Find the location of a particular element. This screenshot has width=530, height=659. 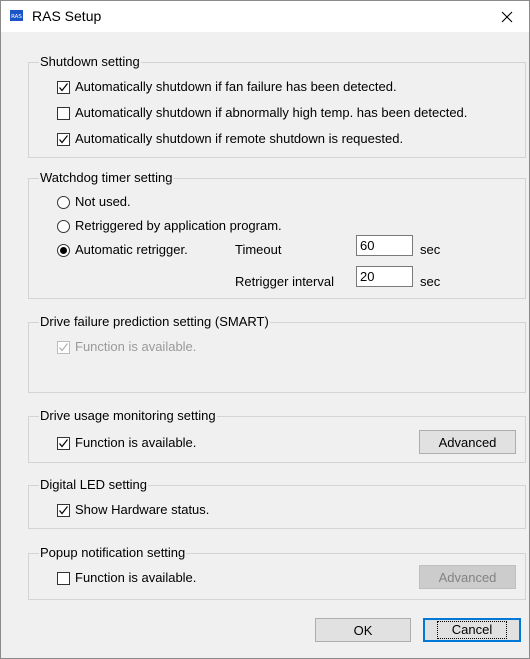

not-used-label: Not used. is located at coordinates (103, 201).